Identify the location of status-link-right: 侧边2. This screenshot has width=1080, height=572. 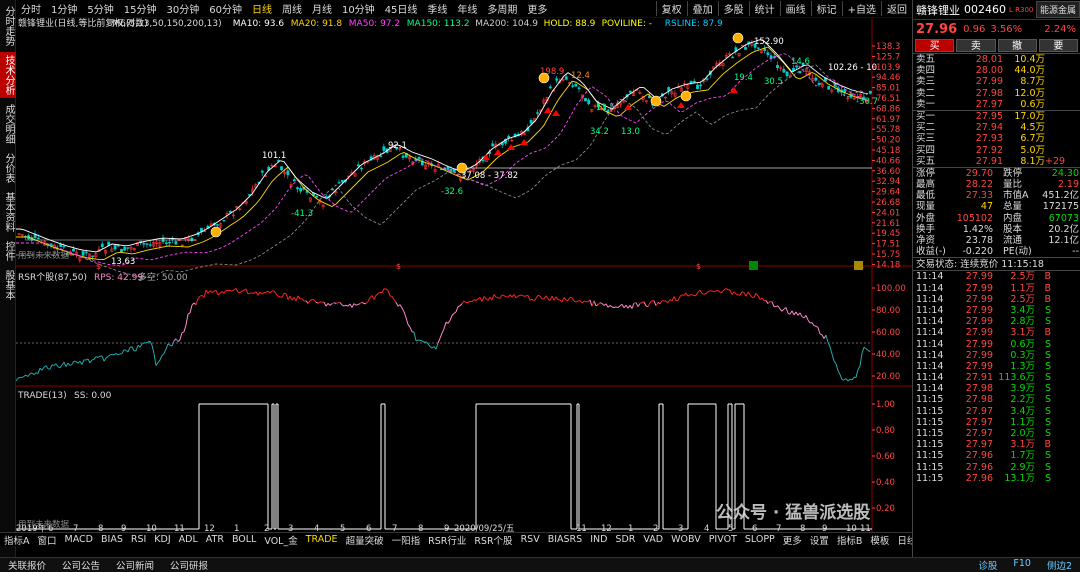
(1059, 565).